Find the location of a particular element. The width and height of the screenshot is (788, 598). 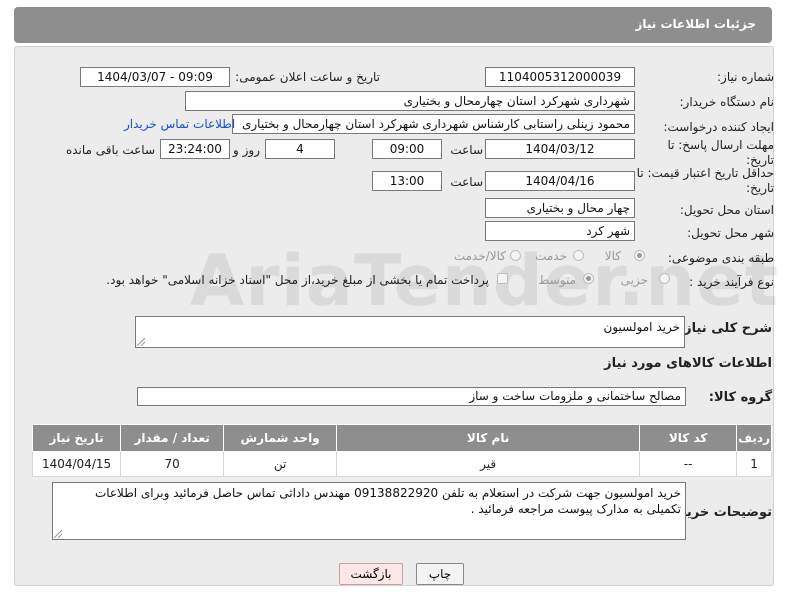

cell-code: -- is located at coordinates (688, 464).